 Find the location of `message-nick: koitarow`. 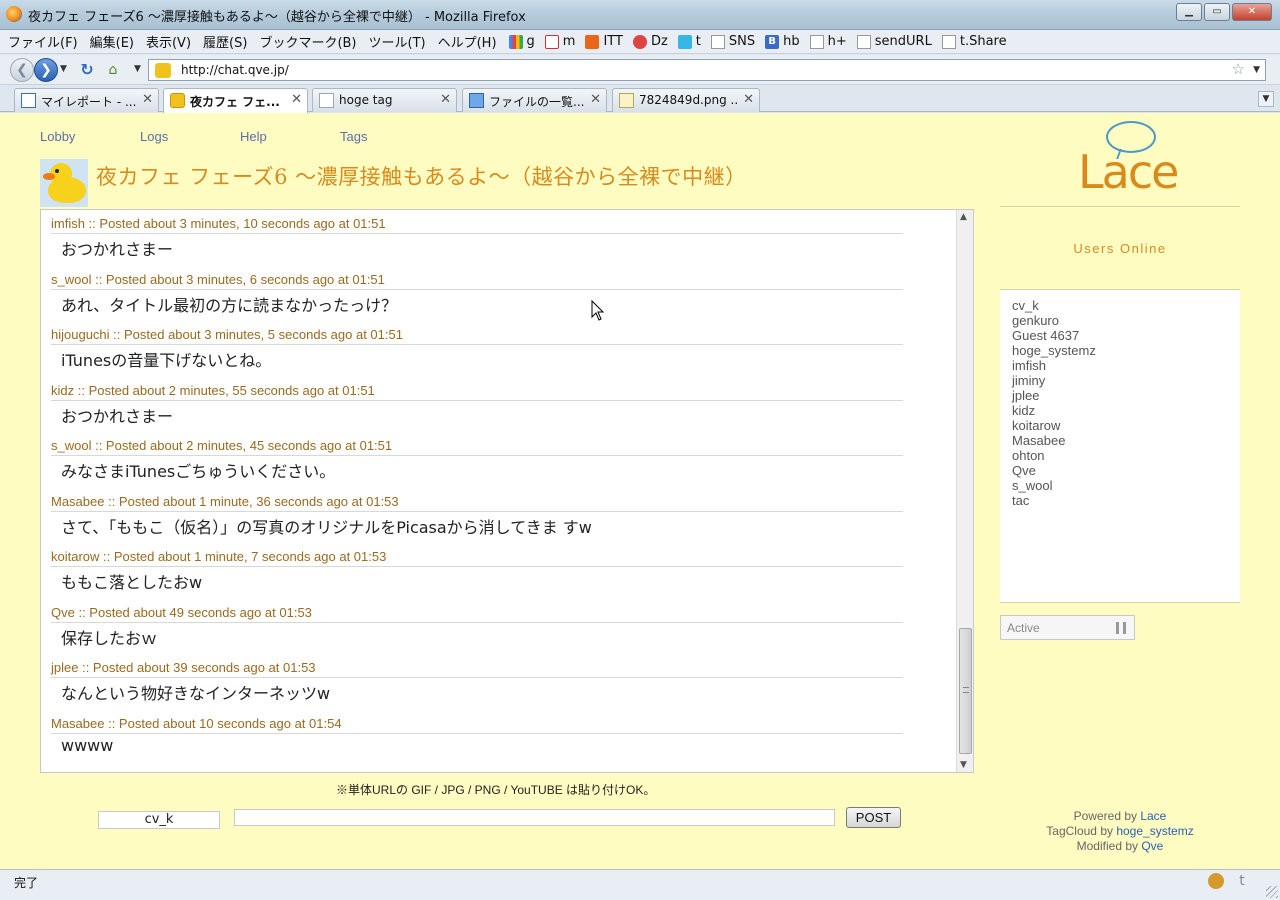

message-nick: koitarow is located at coordinates (75, 556).